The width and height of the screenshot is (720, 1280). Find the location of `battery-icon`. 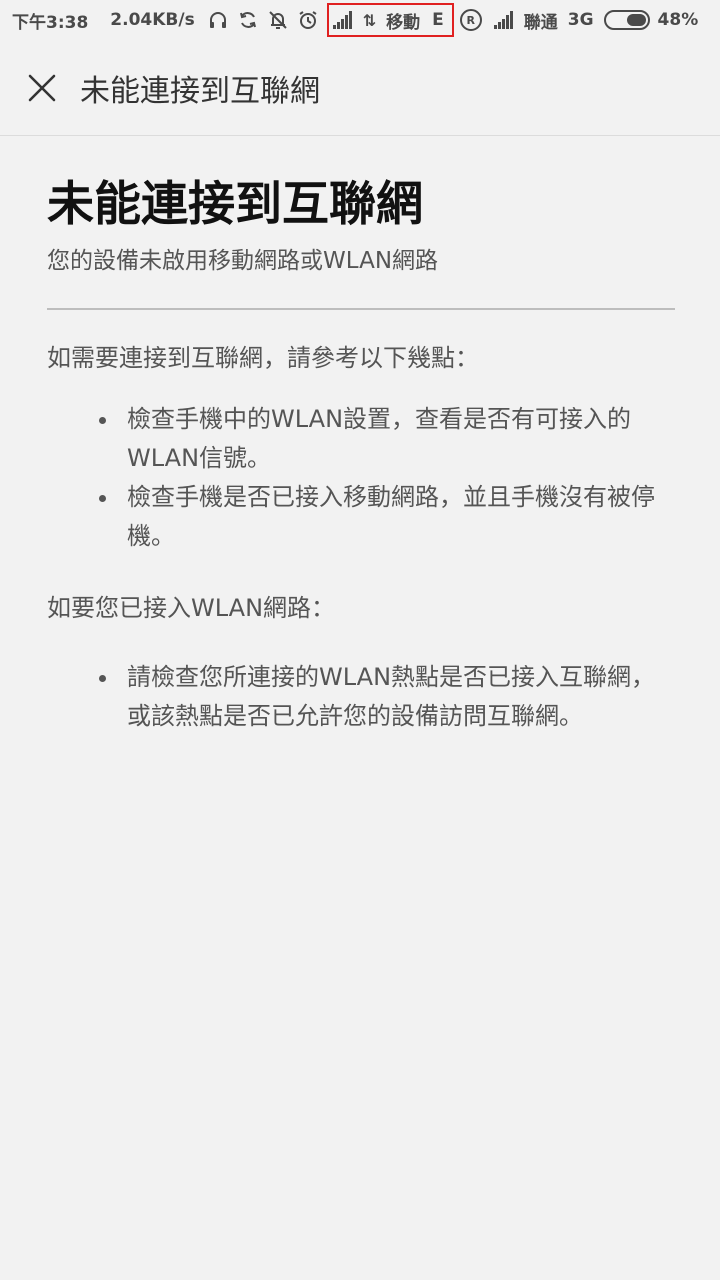

battery-icon is located at coordinates (626, 20).